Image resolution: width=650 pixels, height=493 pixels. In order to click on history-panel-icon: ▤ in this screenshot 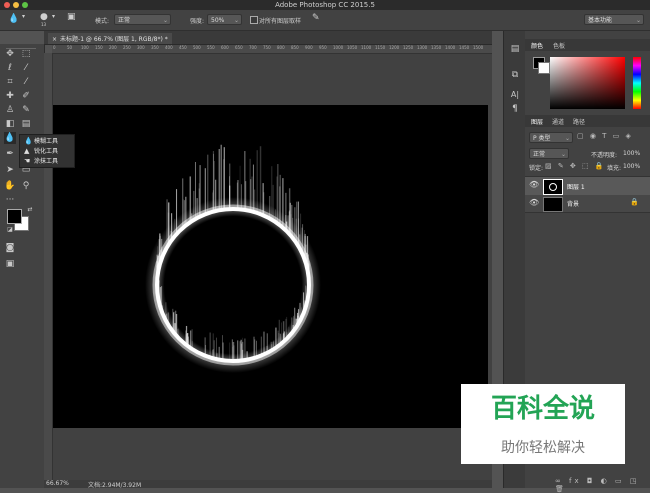, I will do `click(515, 49)`.